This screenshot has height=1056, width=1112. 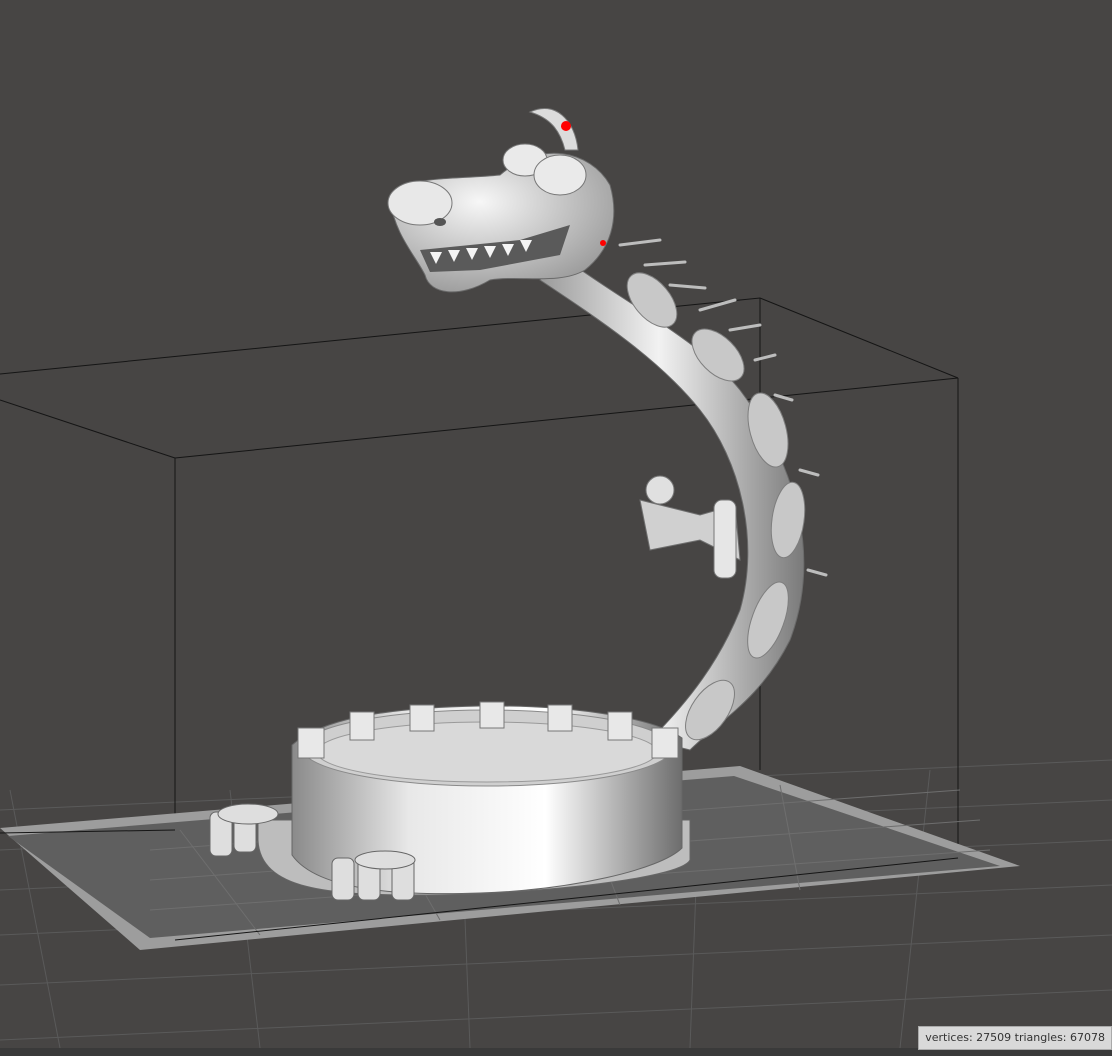 I want to click on mesh-stats-label: vertices: 27509 triangles: 67078, so click(x=1015, y=1038).